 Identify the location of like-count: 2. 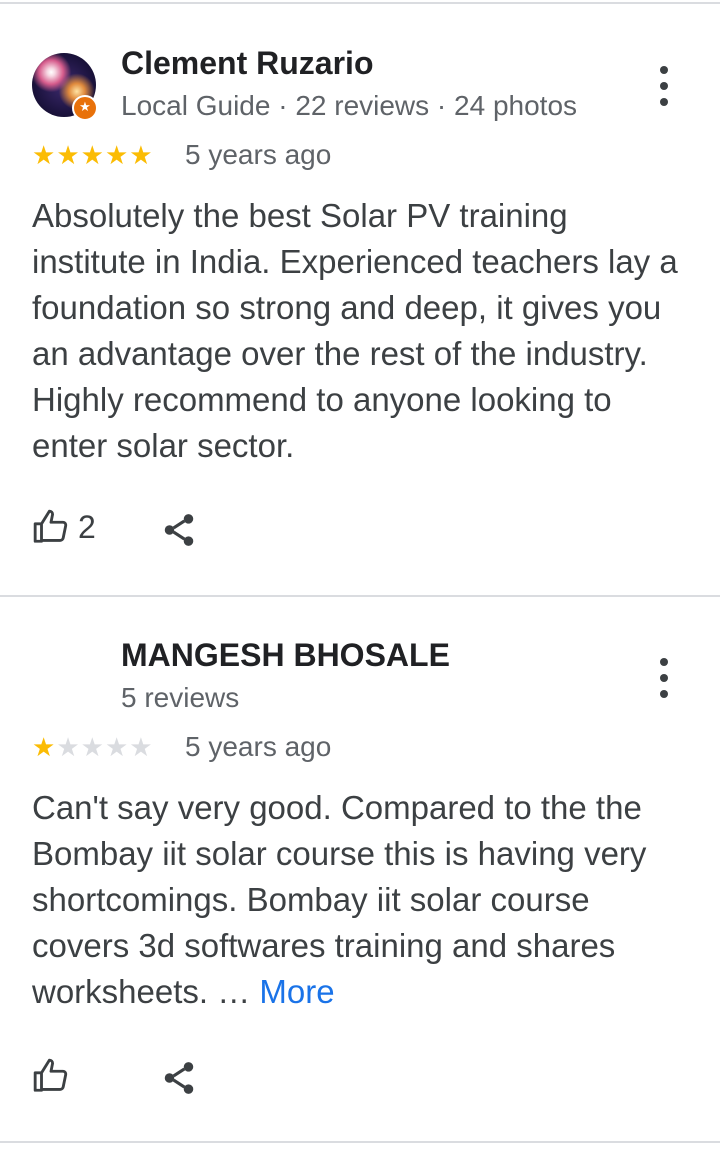
(87, 526).